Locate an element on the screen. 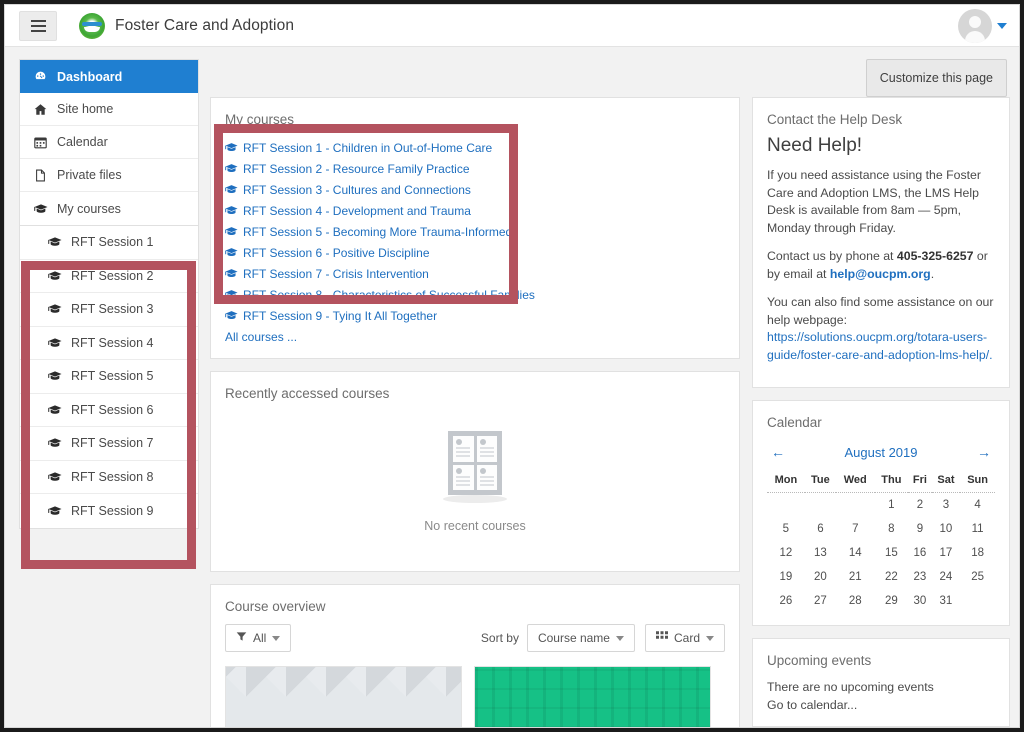 This screenshot has height=732, width=1024. sidebar-course-6: RFT Session 6 is located at coordinates (109, 410).